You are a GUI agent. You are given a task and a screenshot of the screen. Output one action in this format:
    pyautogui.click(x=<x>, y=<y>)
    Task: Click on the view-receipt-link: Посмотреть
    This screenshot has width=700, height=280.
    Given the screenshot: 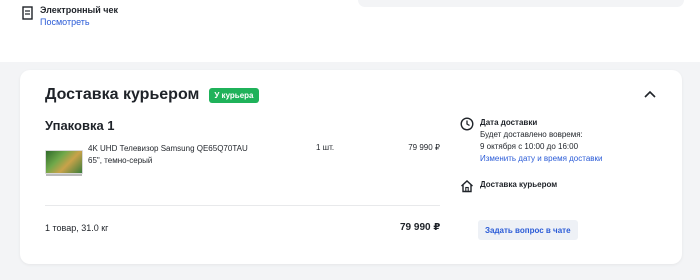 What is the action you would take?
    pyautogui.click(x=79, y=22)
    